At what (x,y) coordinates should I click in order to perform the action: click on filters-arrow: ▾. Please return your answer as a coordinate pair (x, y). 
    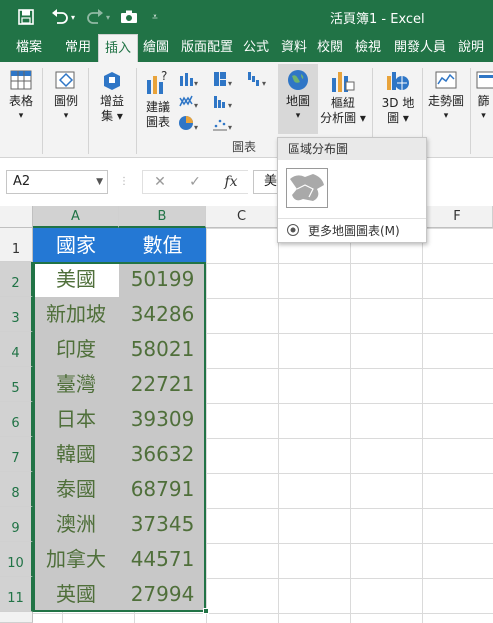
    Looking at the image, I should click on (483, 116).